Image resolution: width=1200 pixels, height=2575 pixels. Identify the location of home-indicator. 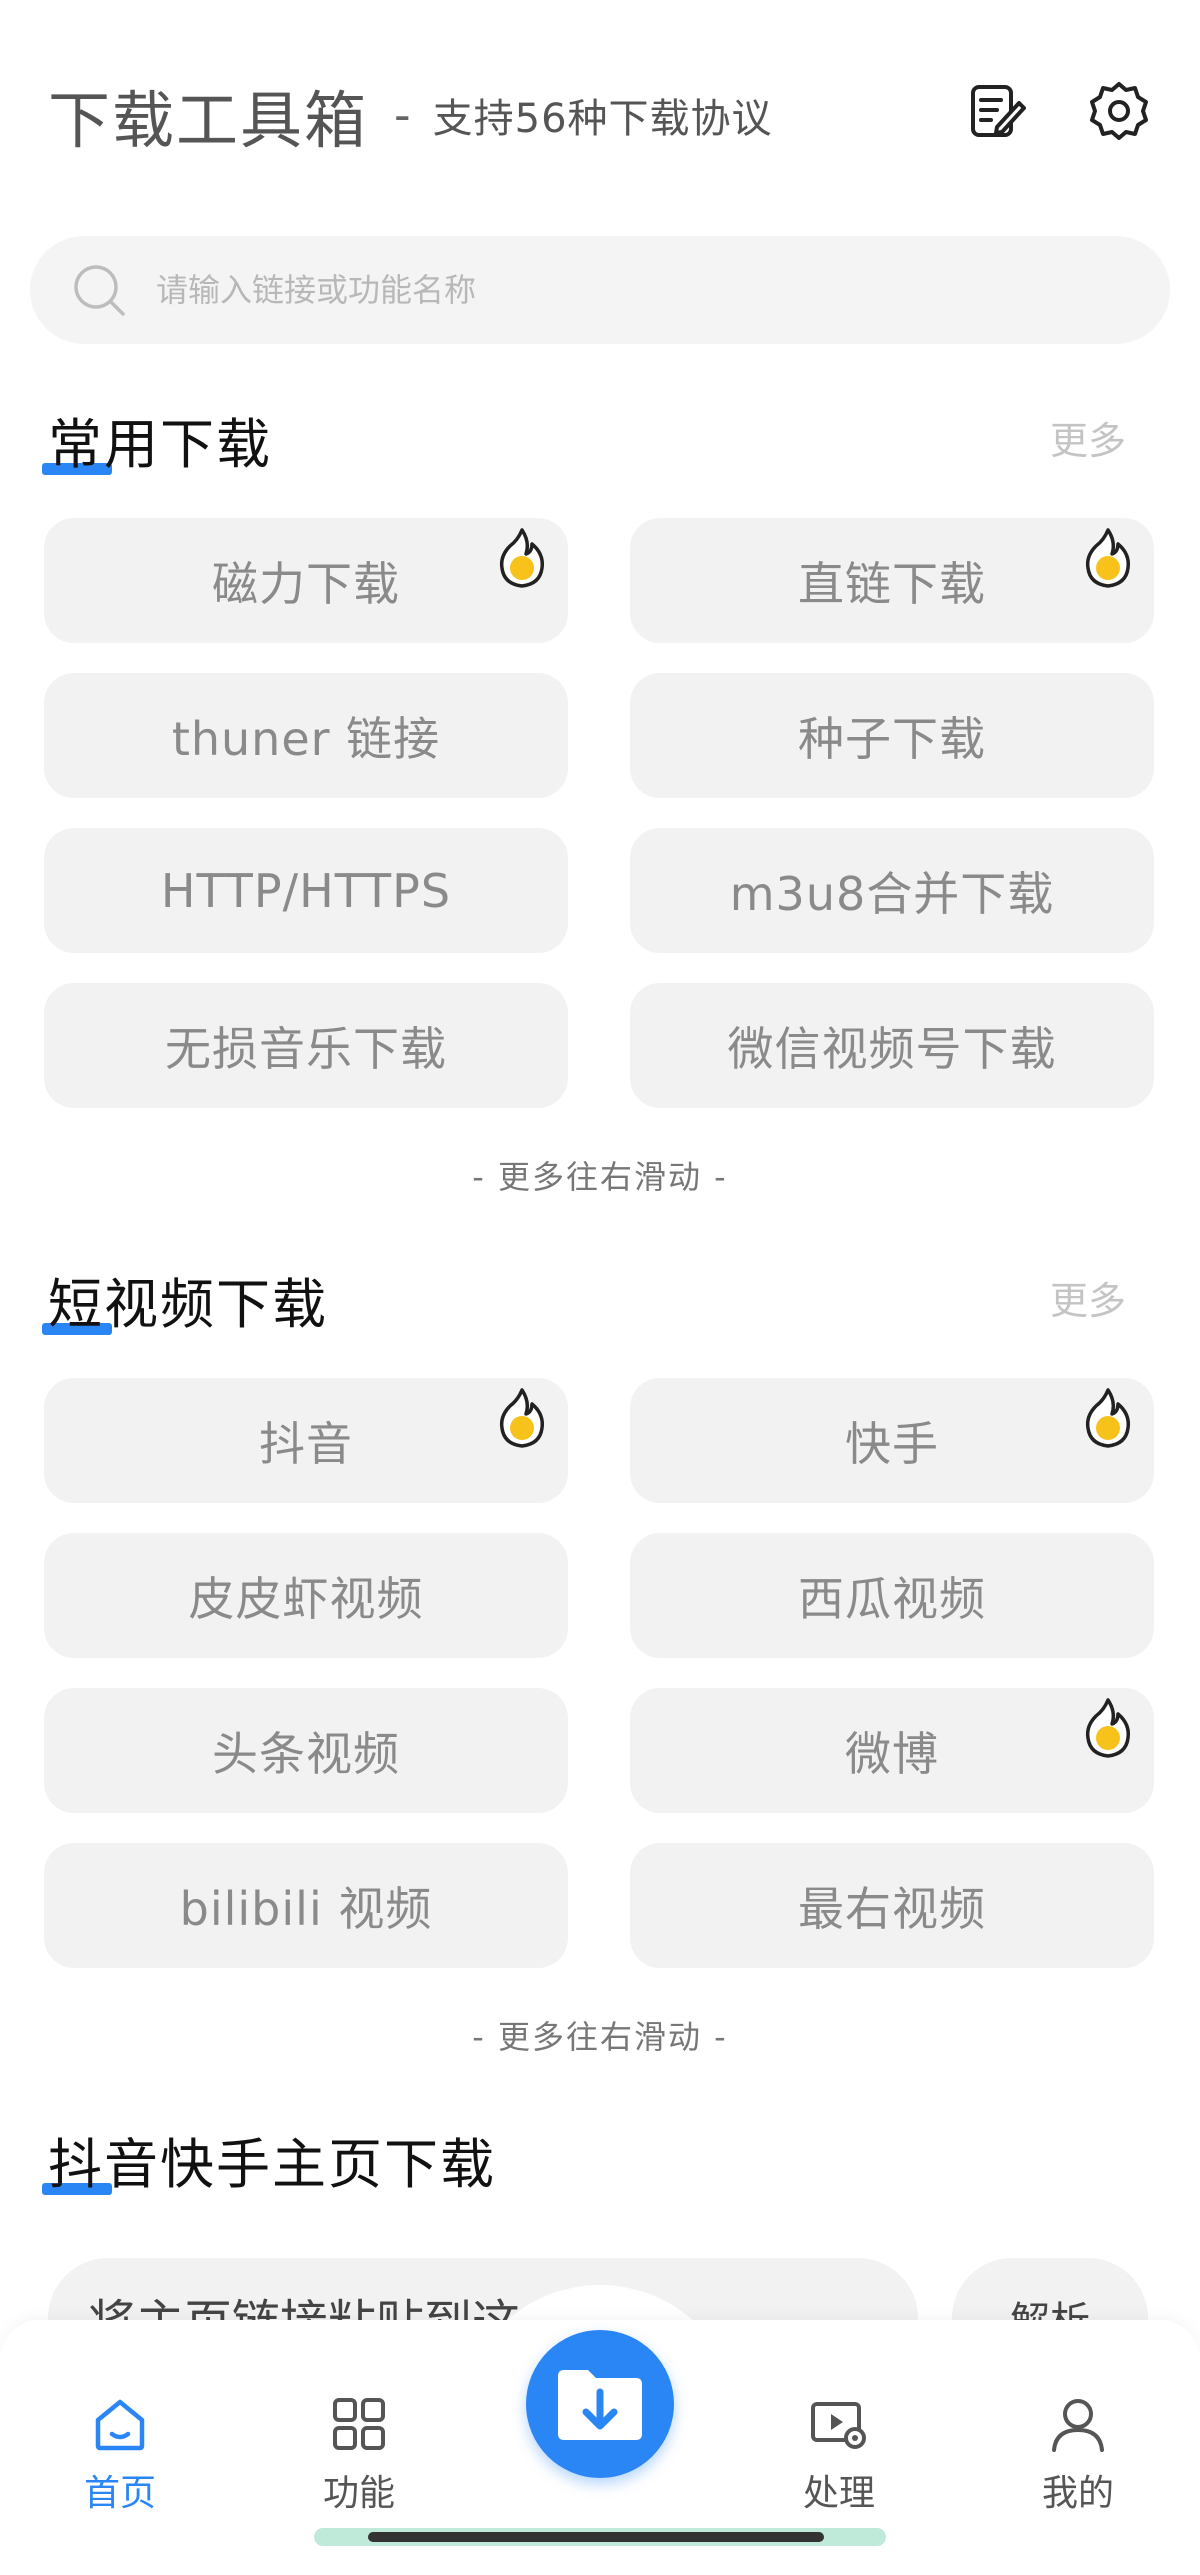
(600, 2537).